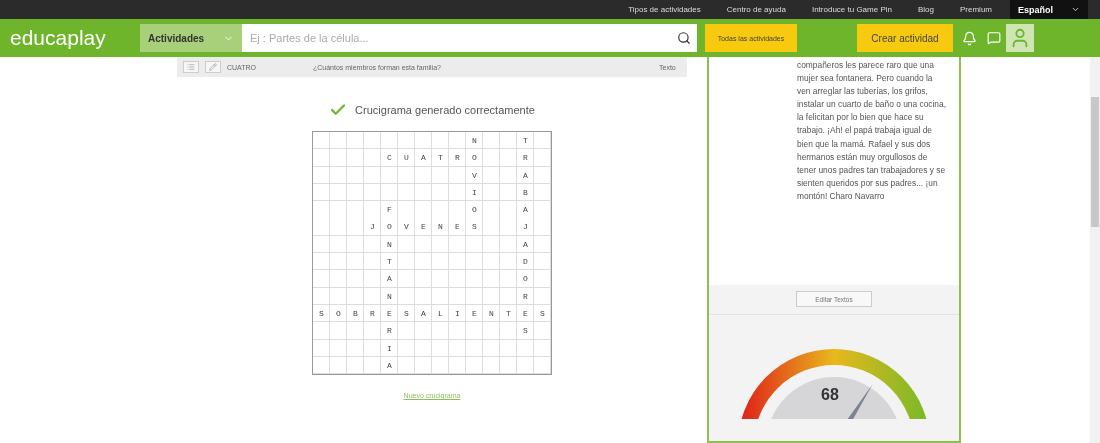 The width and height of the screenshot is (1100, 443). I want to click on top-nav-link: Introduce tu Game Pin, so click(851, 9).